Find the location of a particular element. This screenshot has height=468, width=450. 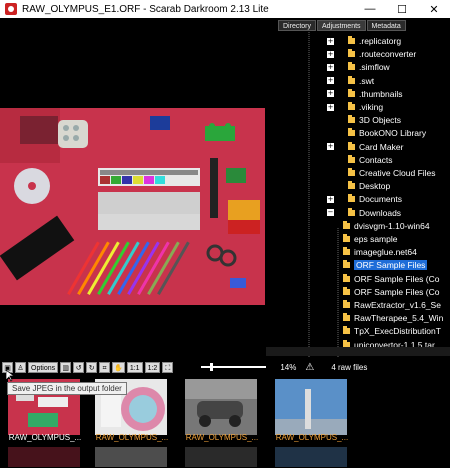

tree-item: RawExtractor_v1.6_Se is located at coordinates (392, 305).